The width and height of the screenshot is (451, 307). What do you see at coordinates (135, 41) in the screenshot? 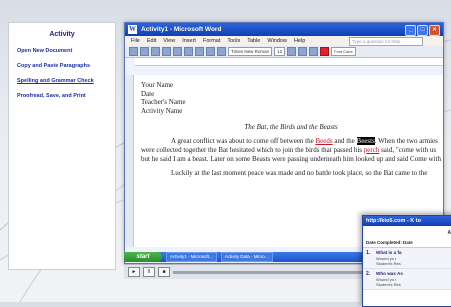
I see `menu-file: File` at bounding box center [135, 41].